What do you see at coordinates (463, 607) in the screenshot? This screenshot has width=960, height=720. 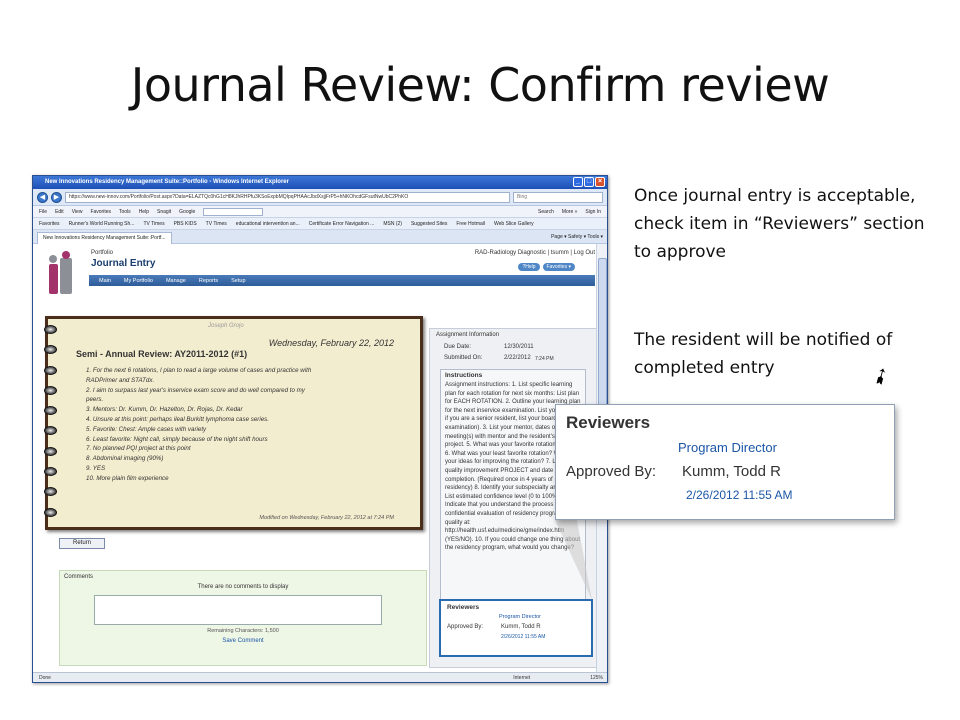 I see `reviewers-title: Reviewers` at bounding box center [463, 607].